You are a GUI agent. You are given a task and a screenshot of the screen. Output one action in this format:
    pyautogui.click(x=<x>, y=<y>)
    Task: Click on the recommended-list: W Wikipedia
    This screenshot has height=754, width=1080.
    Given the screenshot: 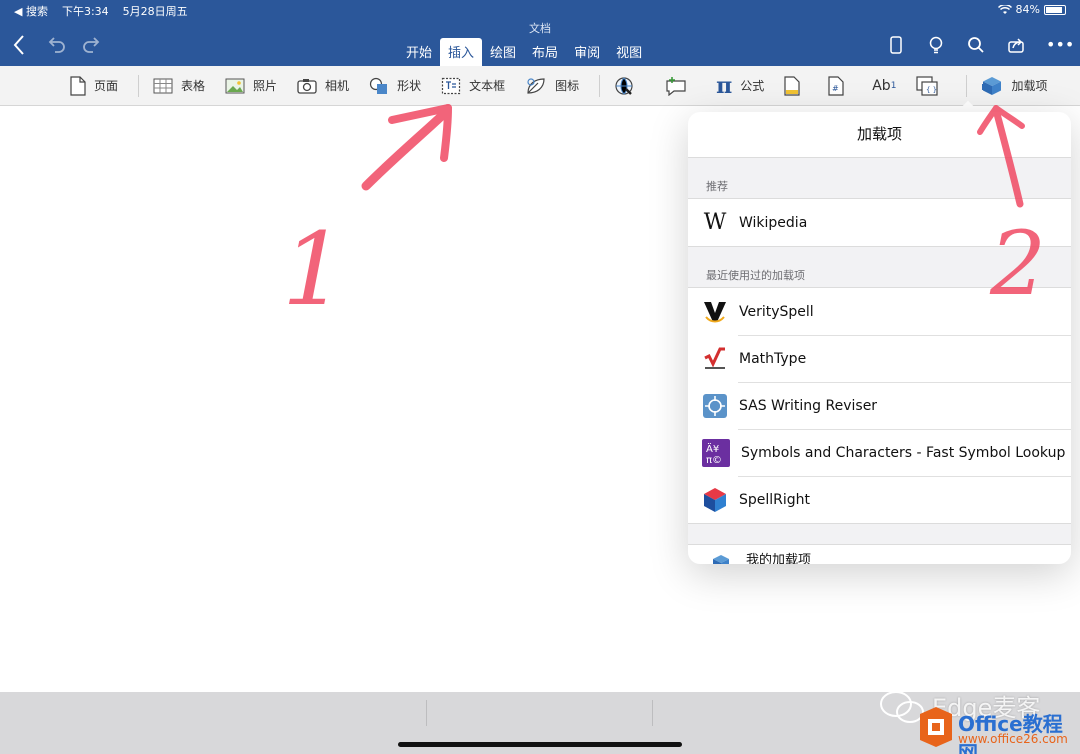 What is the action you would take?
    pyautogui.click(x=879, y=222)
    